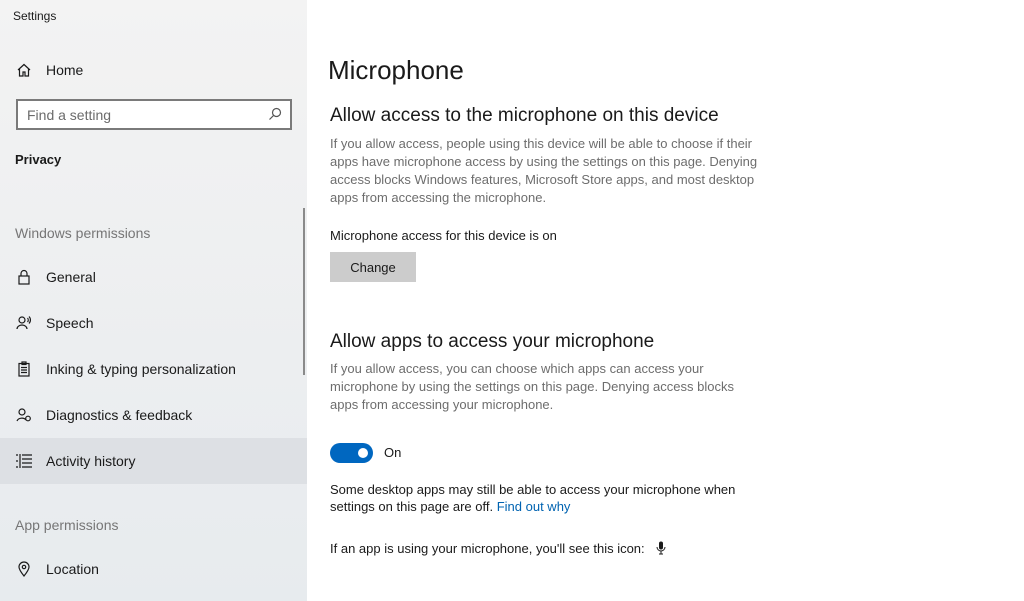 This screenshot has width=1024, height=601. What do you see at coordinates (153, 70) in the screenshot?
I see `sidebar-item-home: Home` at bounding box center [153, 70].